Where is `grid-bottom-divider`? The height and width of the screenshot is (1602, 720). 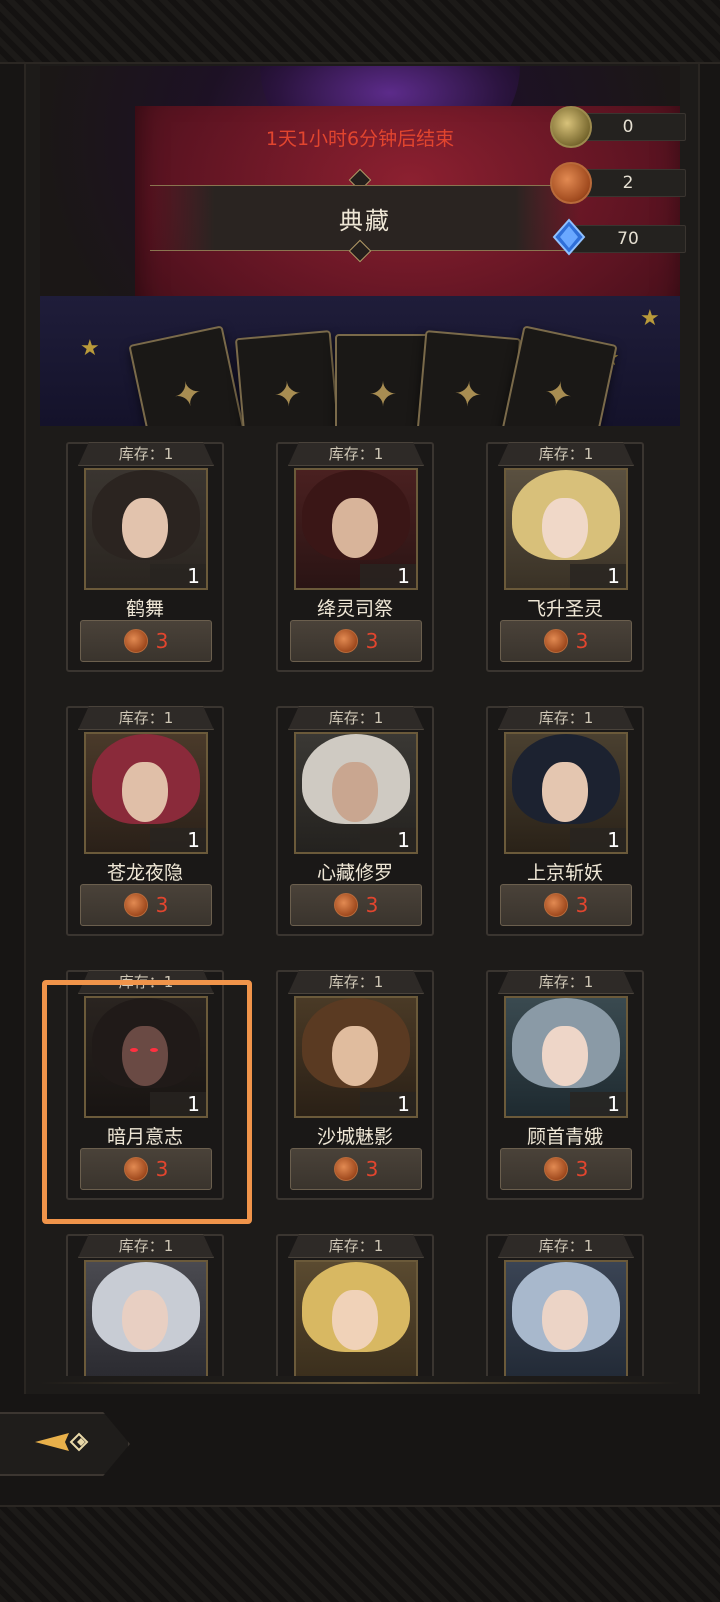 grid-bottom-divider is located at coordinates (360, 1383).